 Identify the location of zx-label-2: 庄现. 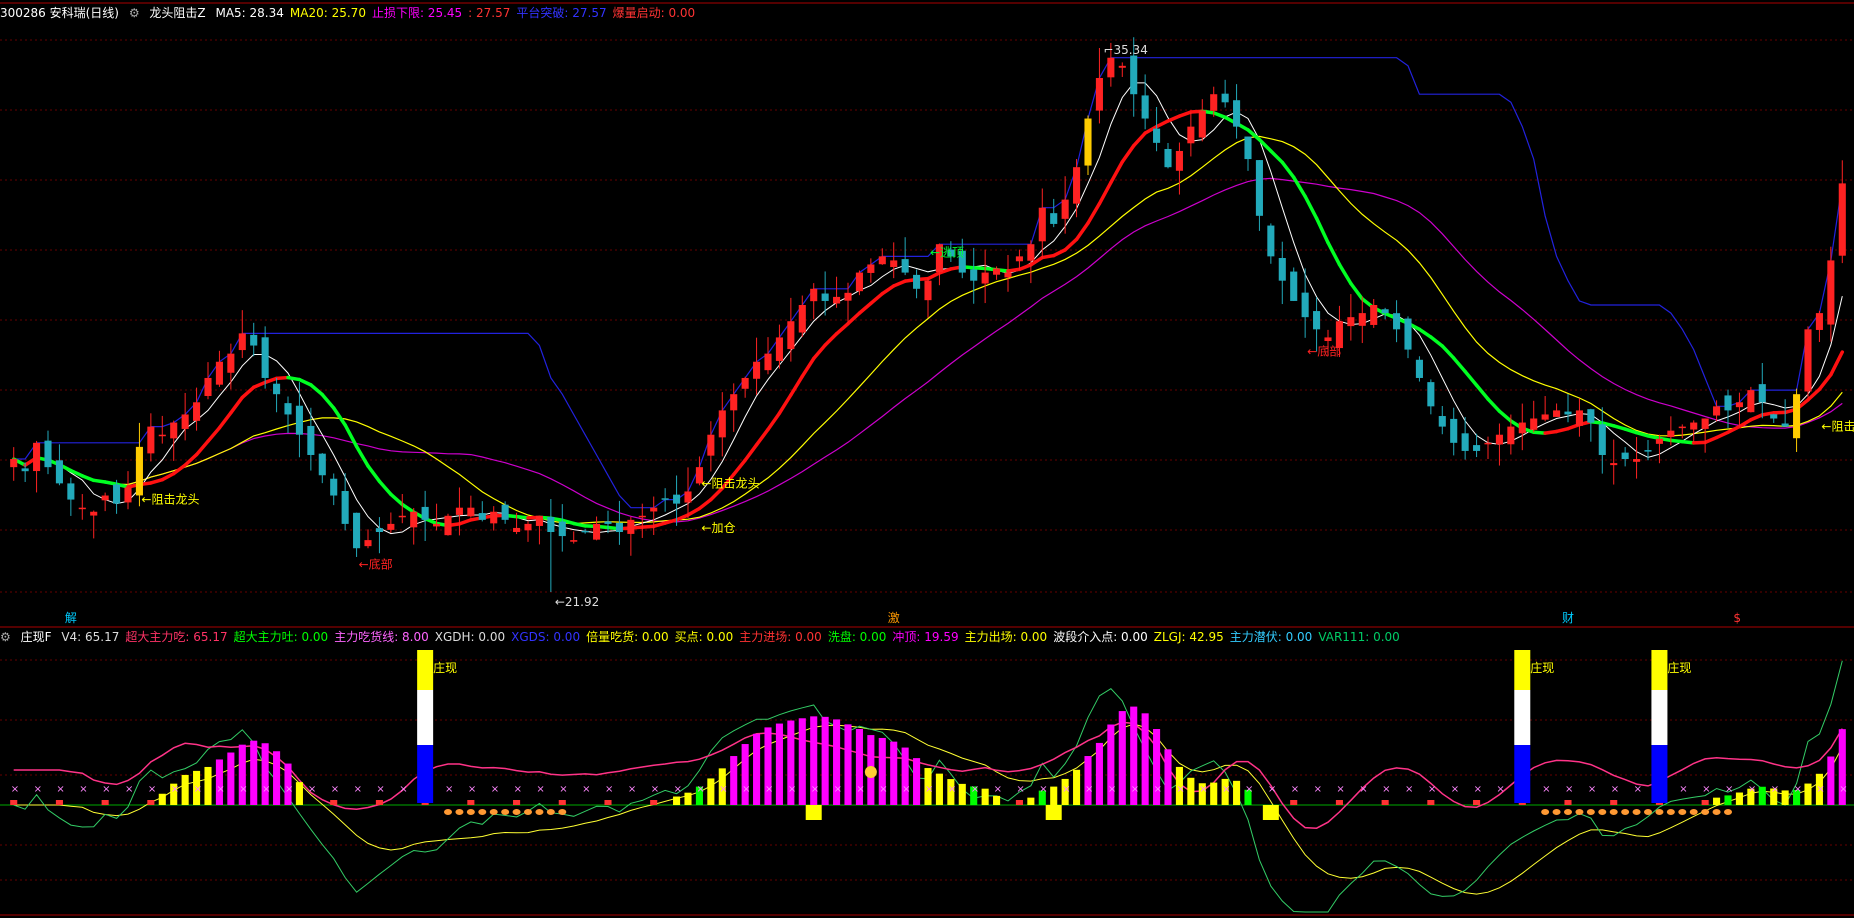
(1679, 667).